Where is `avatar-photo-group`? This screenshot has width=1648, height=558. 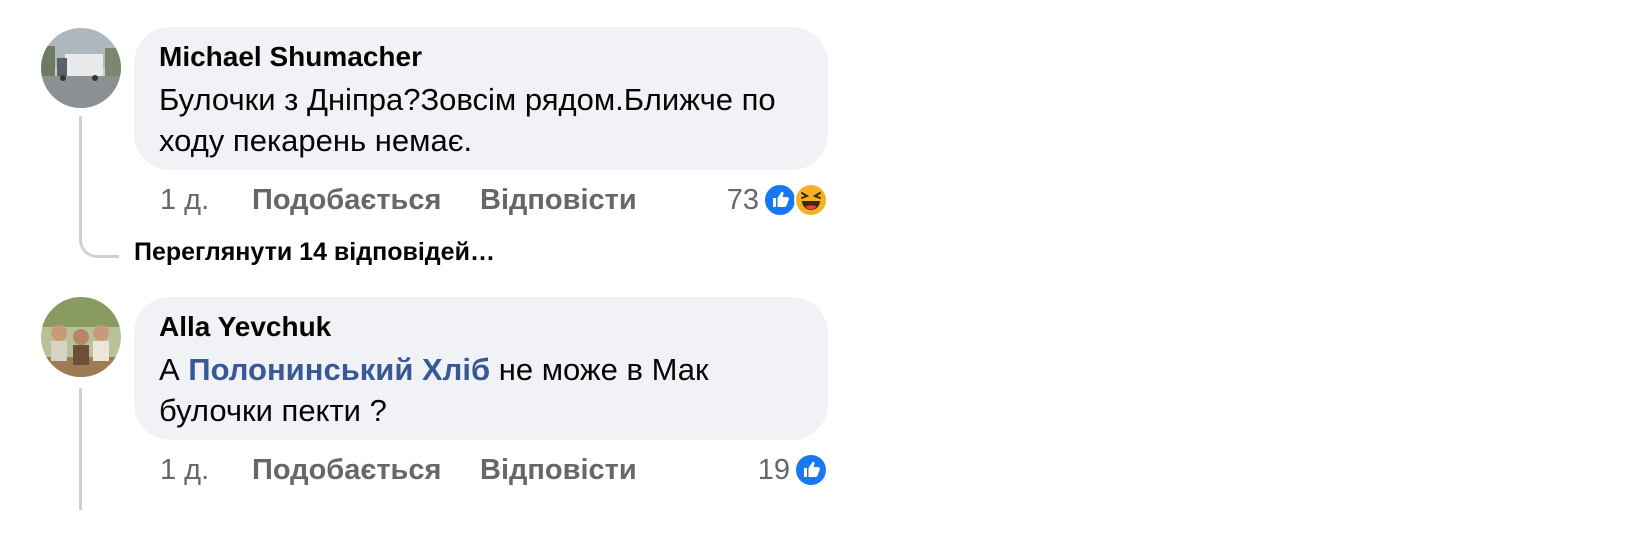
avatar-photo-group is located at coordinates (81, 337).